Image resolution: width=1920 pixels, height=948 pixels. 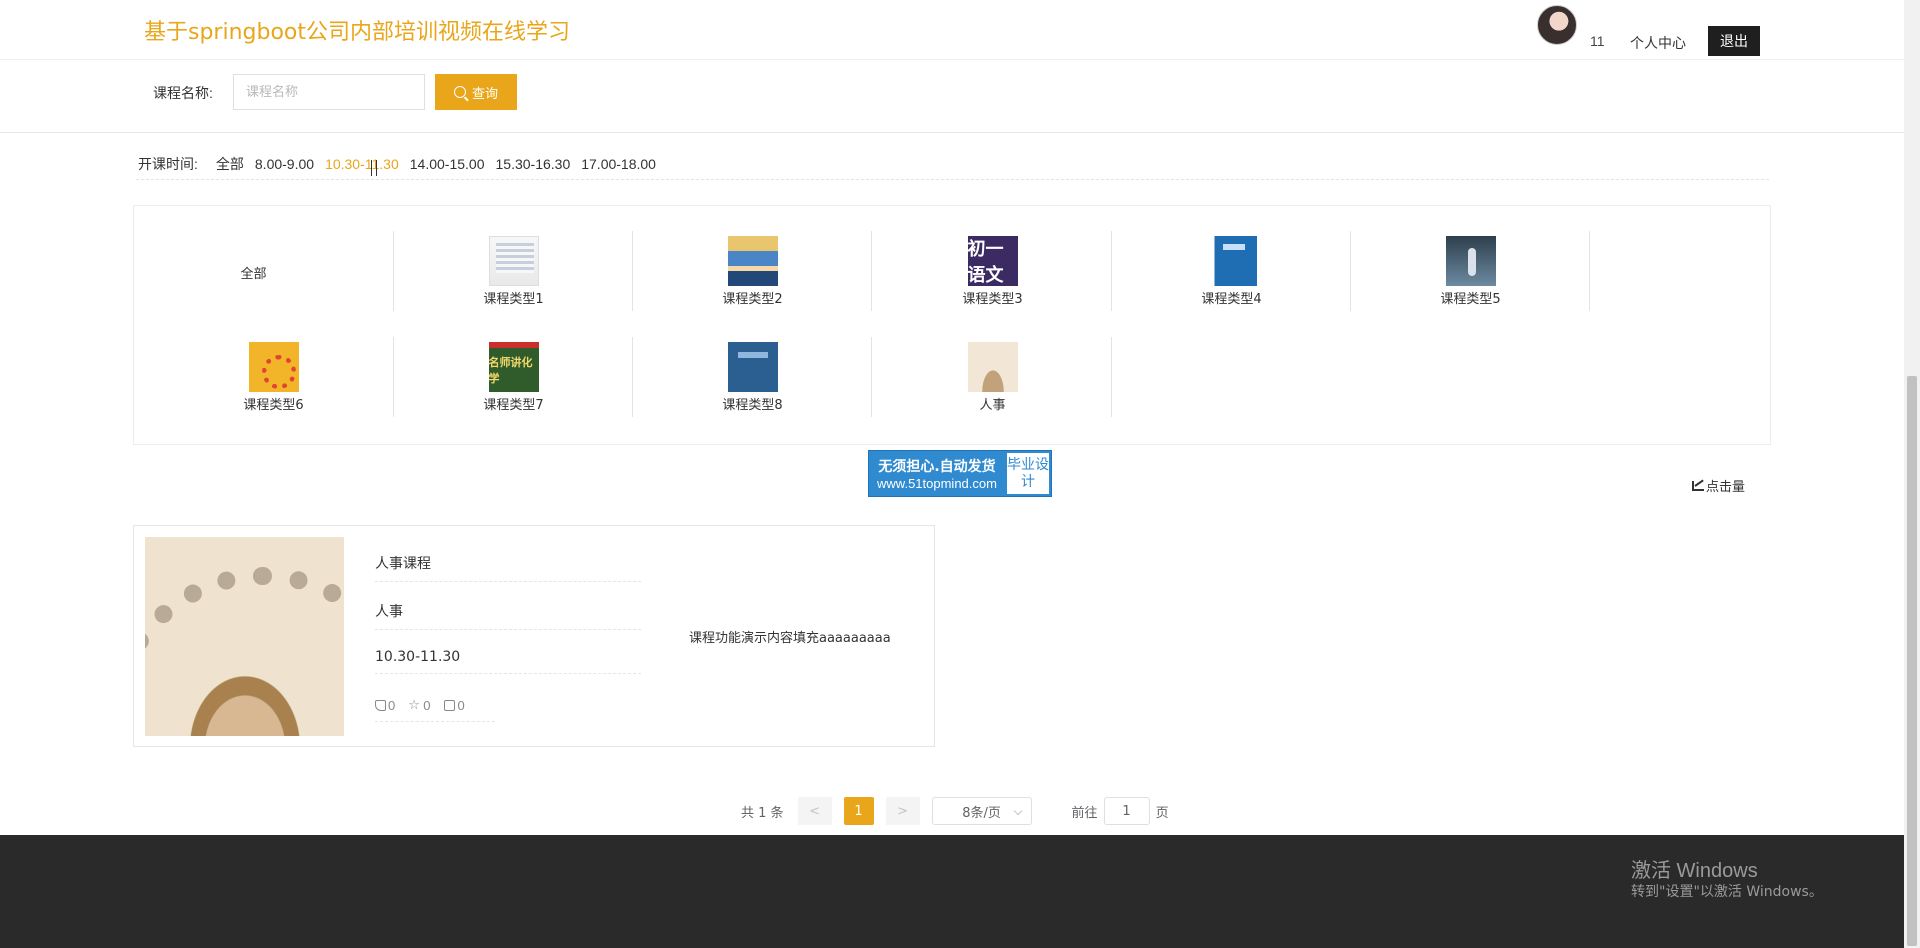 I want to click on course-stats: 0 0 0, so click(x=435, y=709).